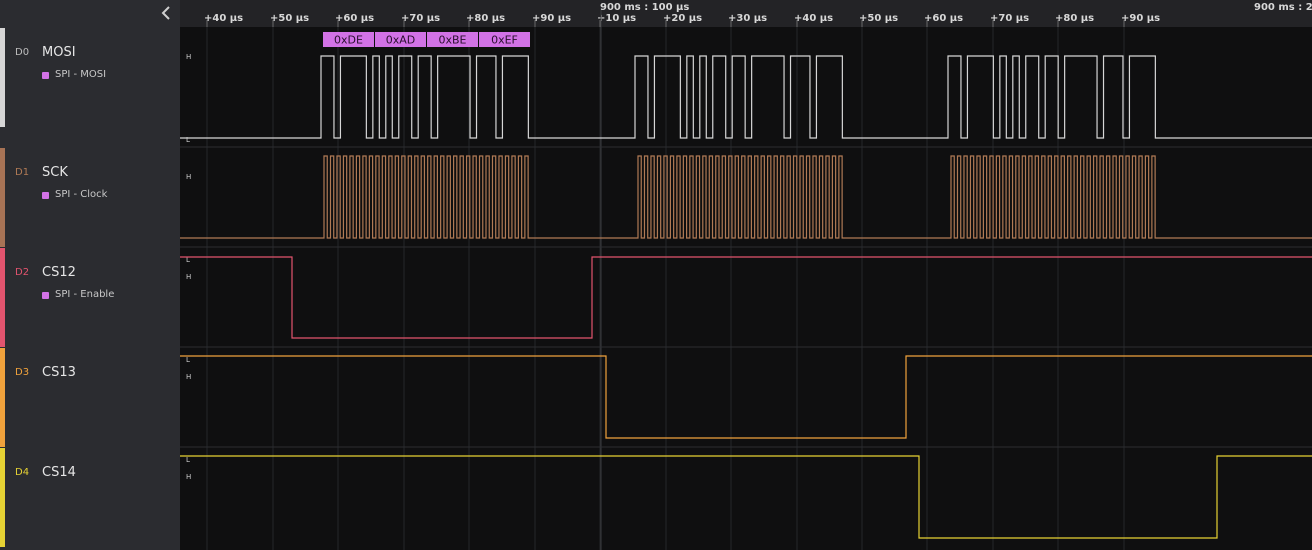 Image resolution: width=1312 pixels, height=550 pixels. I want to click on channel-name: MOSI, so click(59, 52).